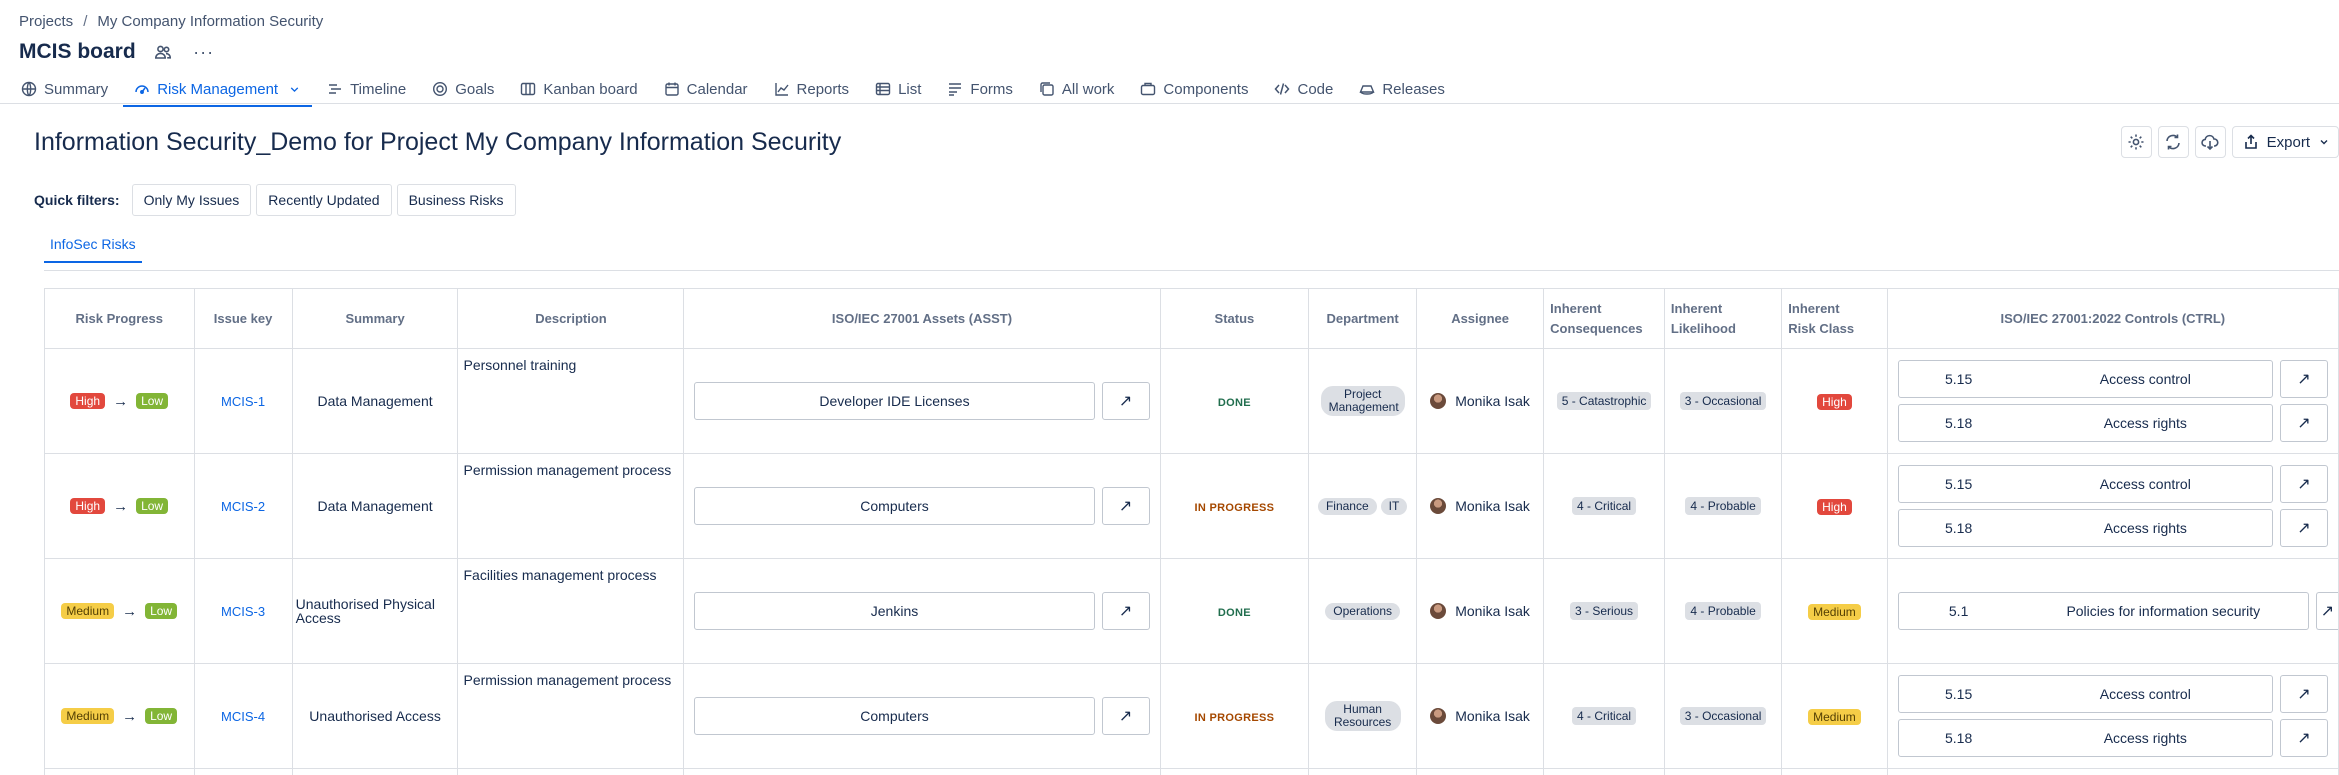 This screenshot has width=2339, height=775. I want to click on tab-risk-management: Risk Management, so click(217, 90).